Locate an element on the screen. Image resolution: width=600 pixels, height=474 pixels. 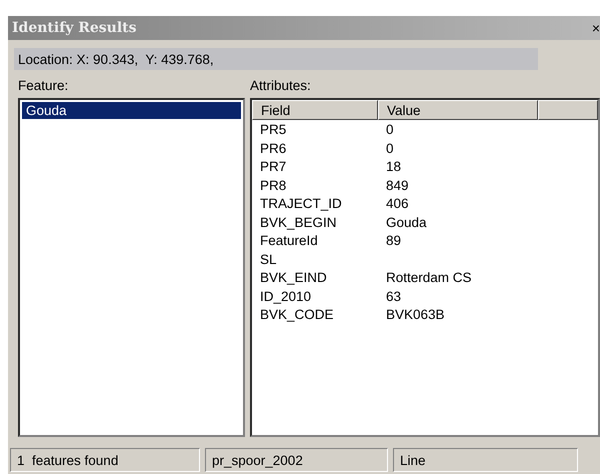
table-cell-text: ID_2010 is located at coordinates (285, 297).